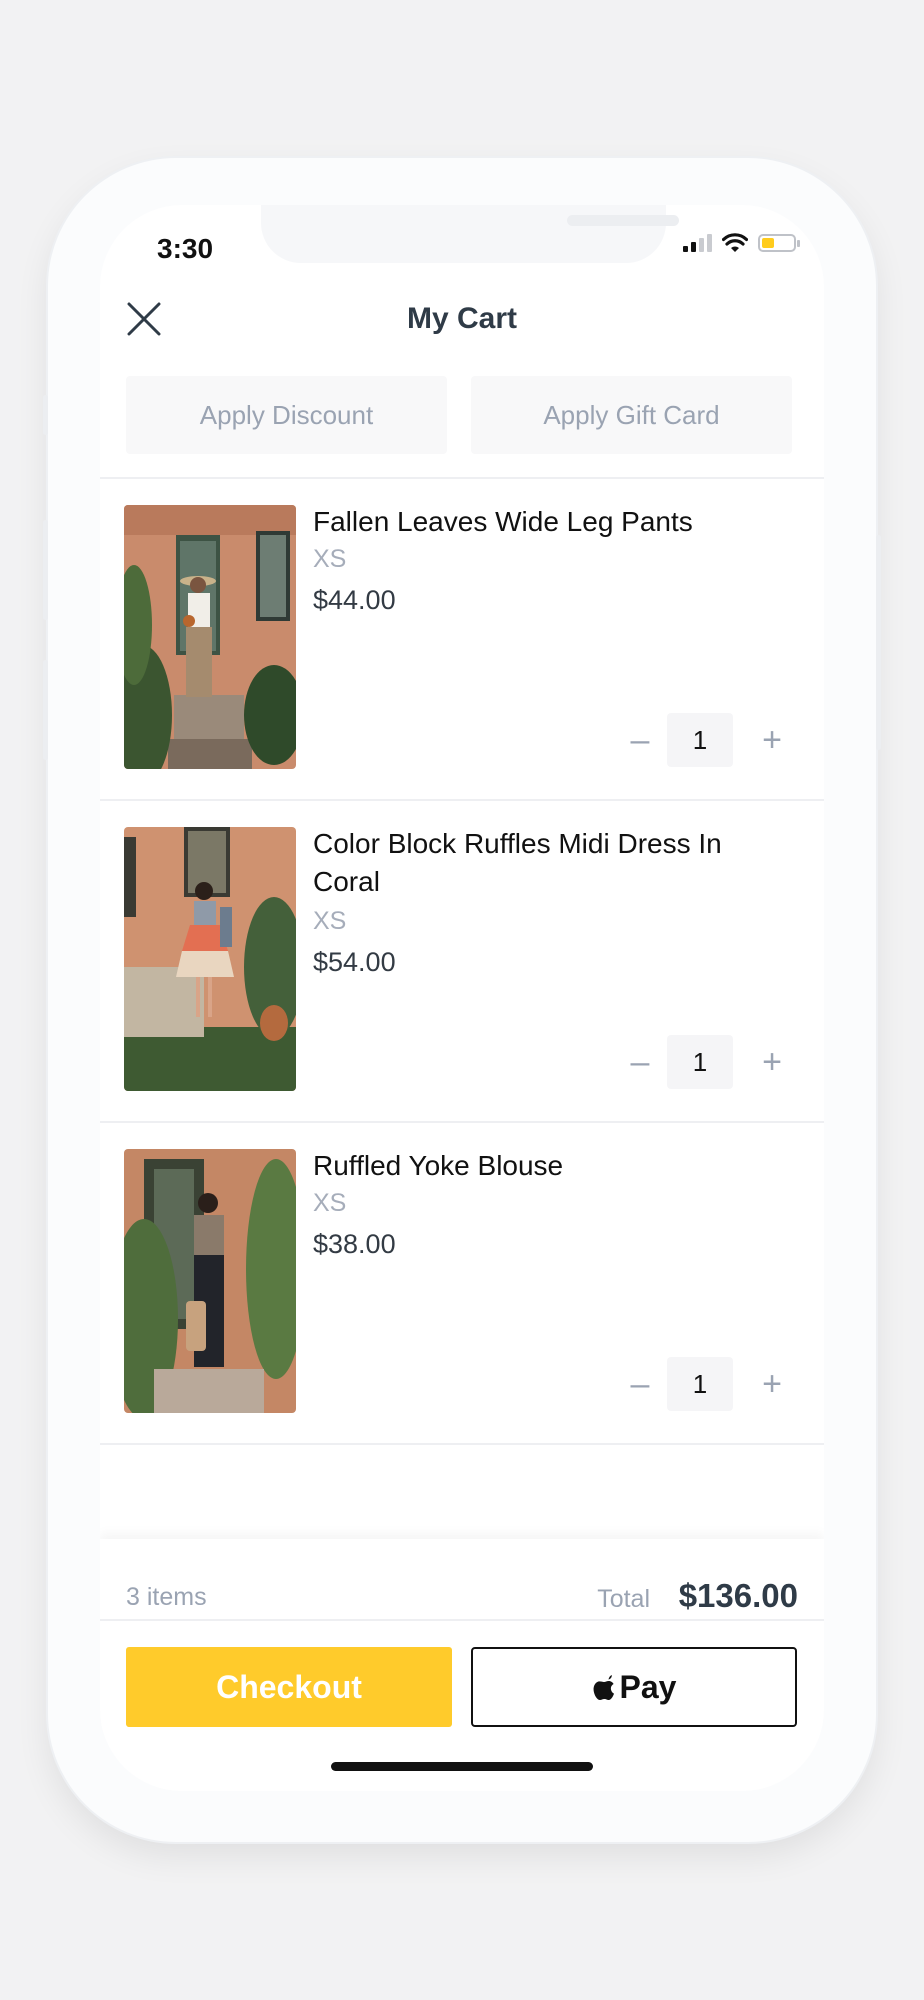 Image resolution: width=924 pixels, height=2000 pixels. Describe the element at coordinates (185, 248) in the screenshot. I see `status-time: 3:30` at that location.